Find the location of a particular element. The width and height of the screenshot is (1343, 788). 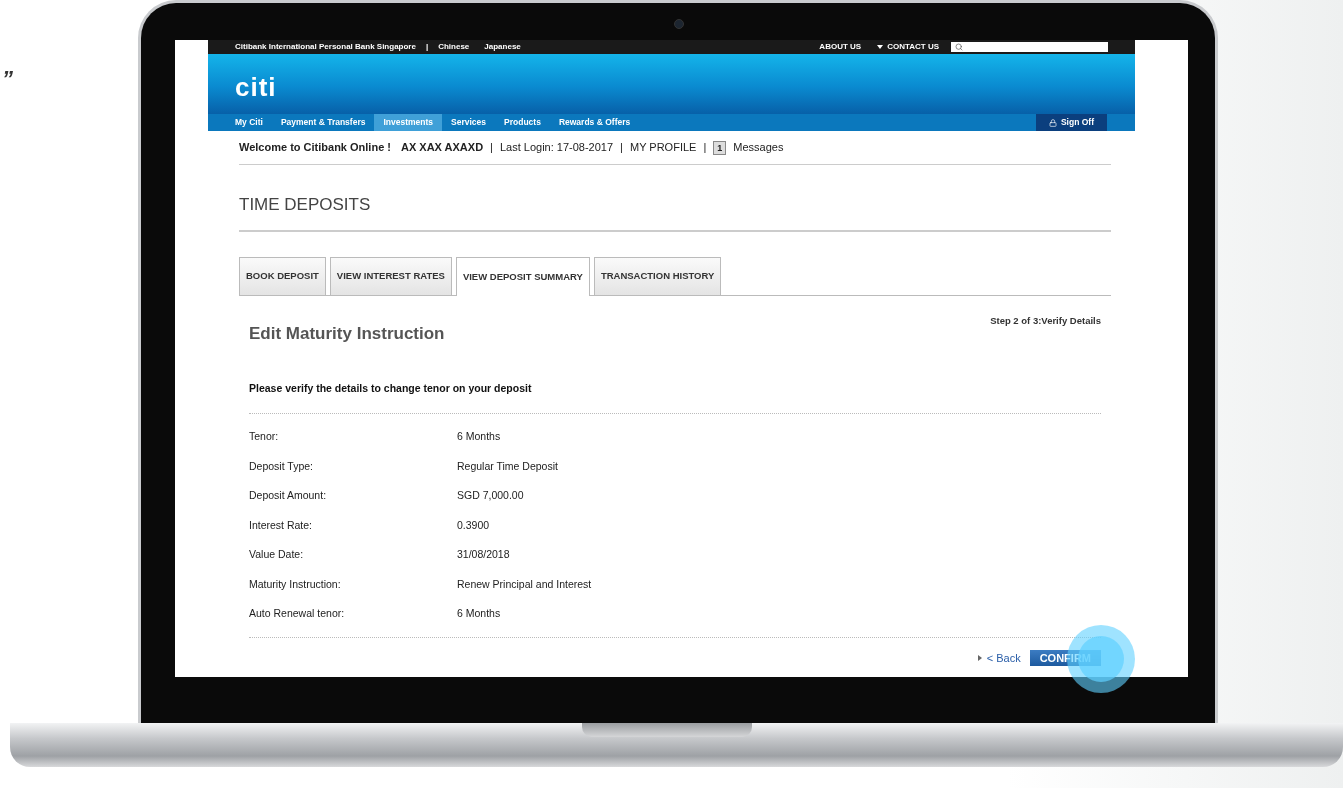

detail-value: Renew Principal and Interest is located at coordinates (524, 584).